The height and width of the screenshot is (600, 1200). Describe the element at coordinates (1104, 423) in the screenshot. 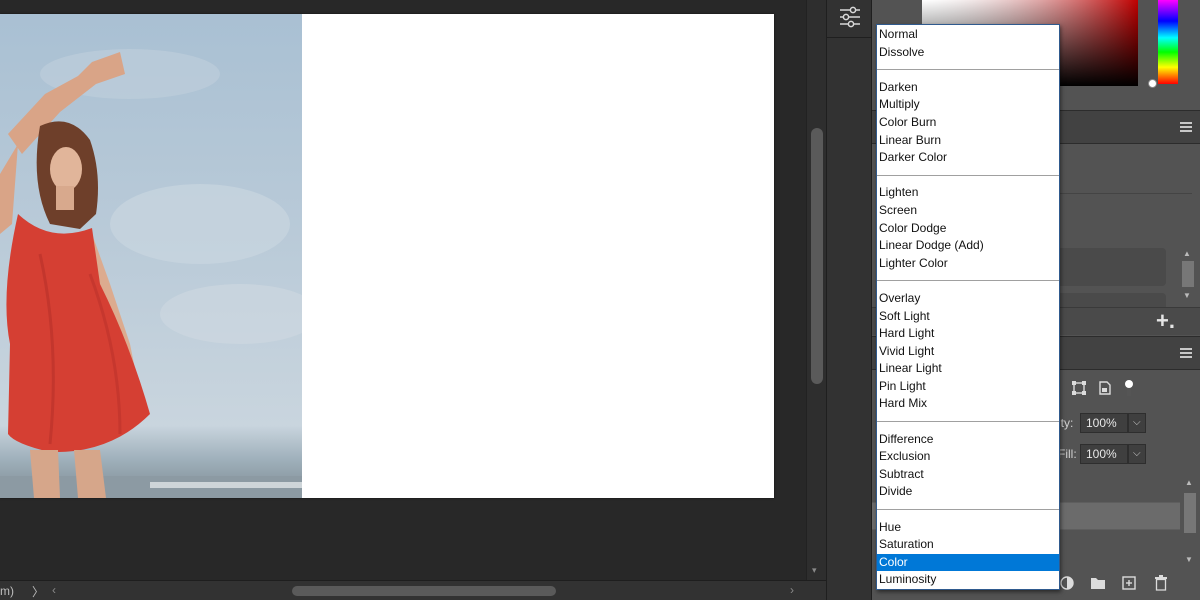

I see `opacity-input: 100%` at that location.